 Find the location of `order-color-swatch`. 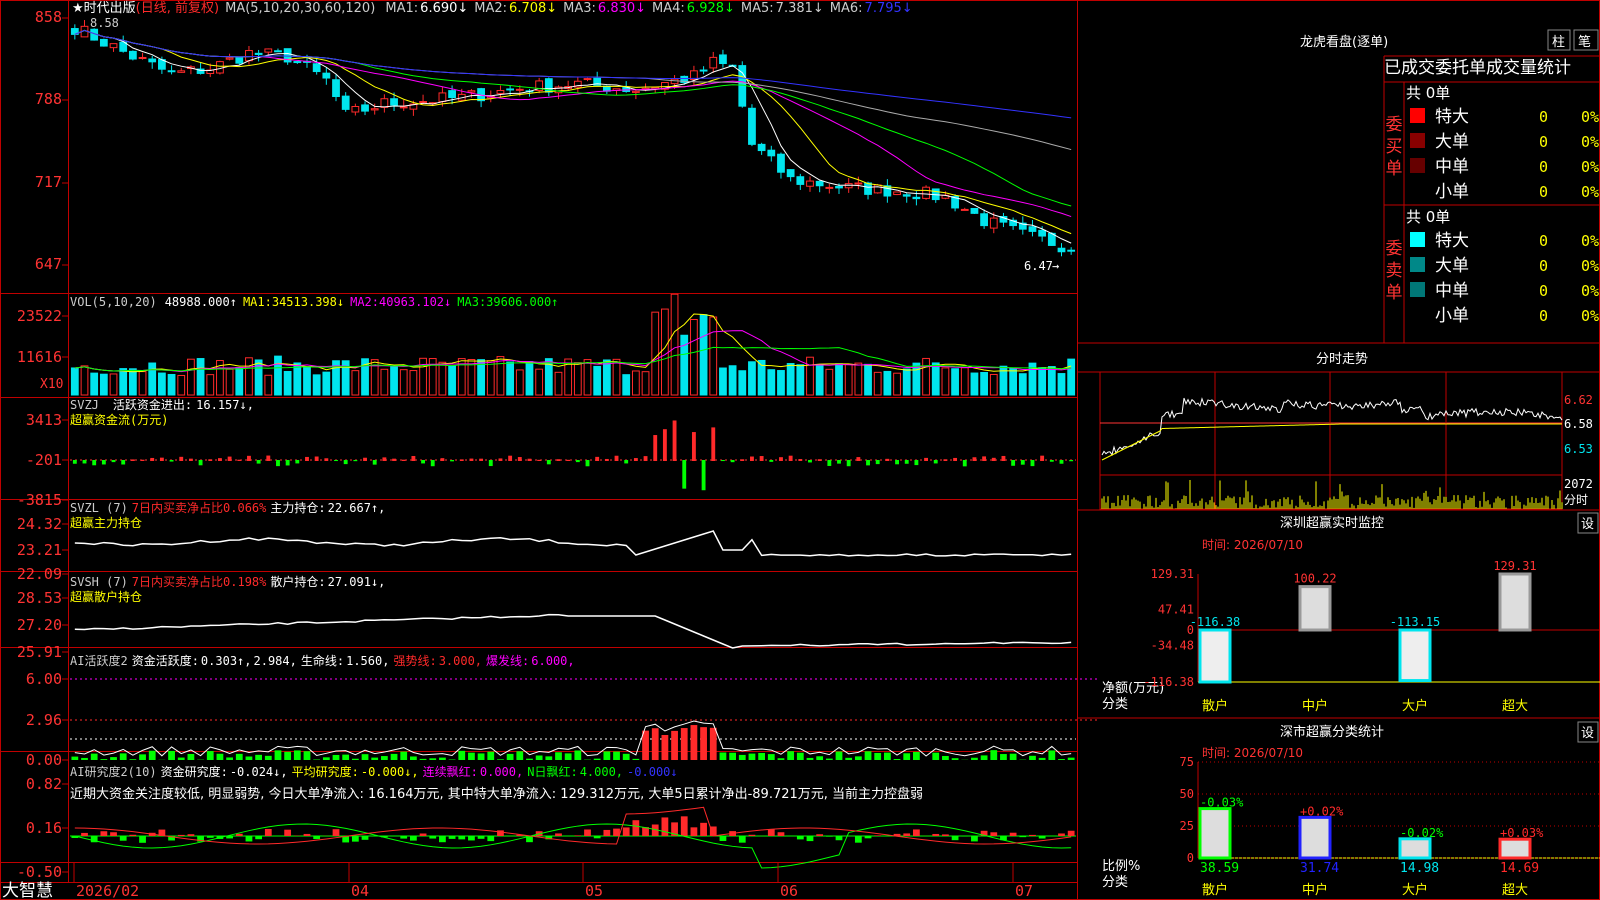

order-color-swatch is located at coordinates (1417, 289).